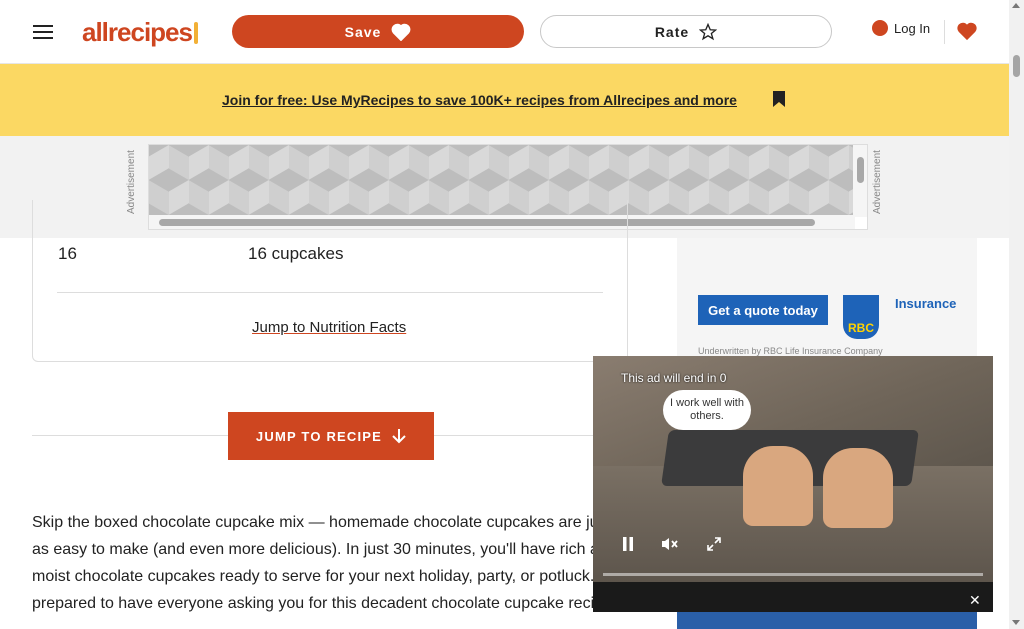 The height and width of the screenshot is (629, 1024). I want to click on speech-bubble: I work well with others., so click(707, 410).